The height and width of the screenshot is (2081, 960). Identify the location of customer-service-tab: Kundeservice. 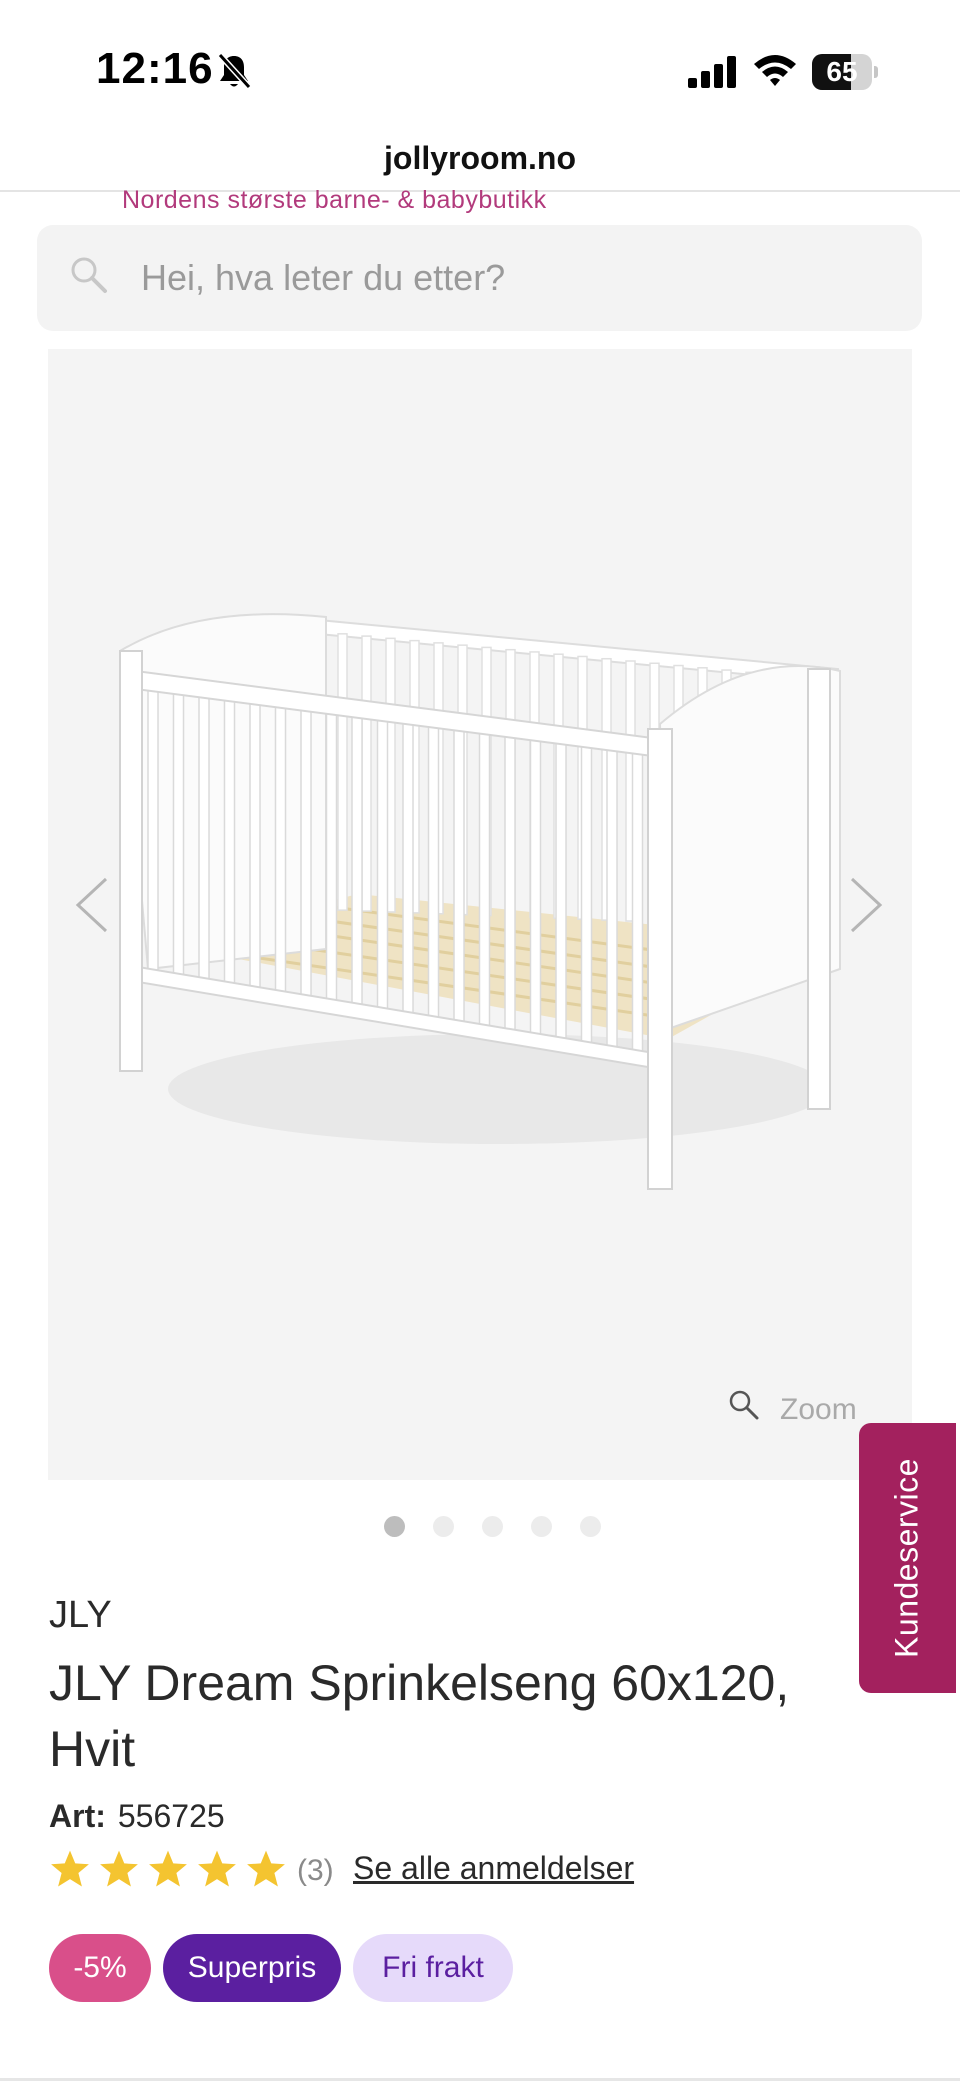
(907, 1558).